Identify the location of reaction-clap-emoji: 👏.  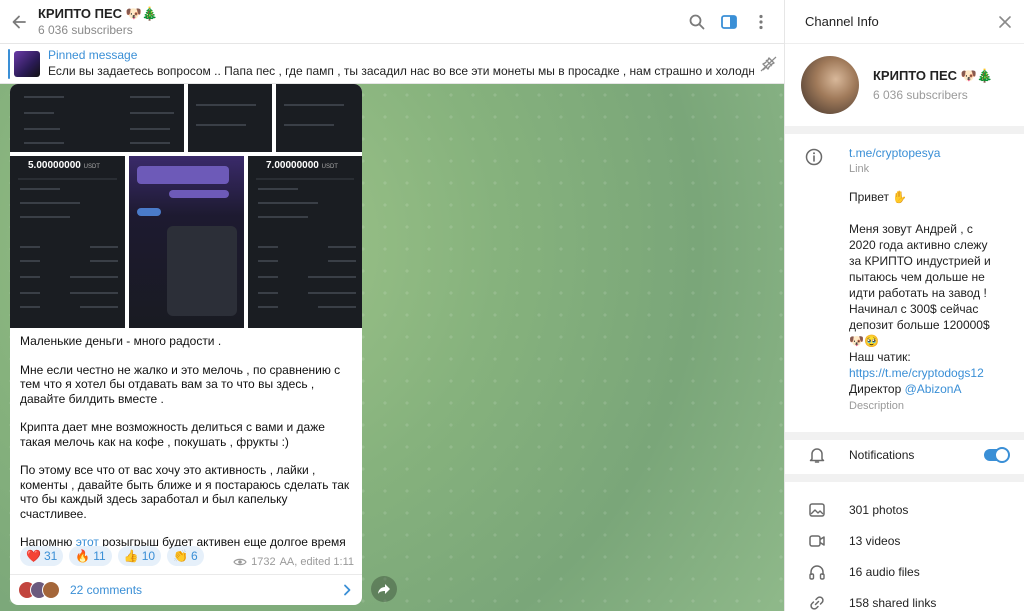
(180, 556).